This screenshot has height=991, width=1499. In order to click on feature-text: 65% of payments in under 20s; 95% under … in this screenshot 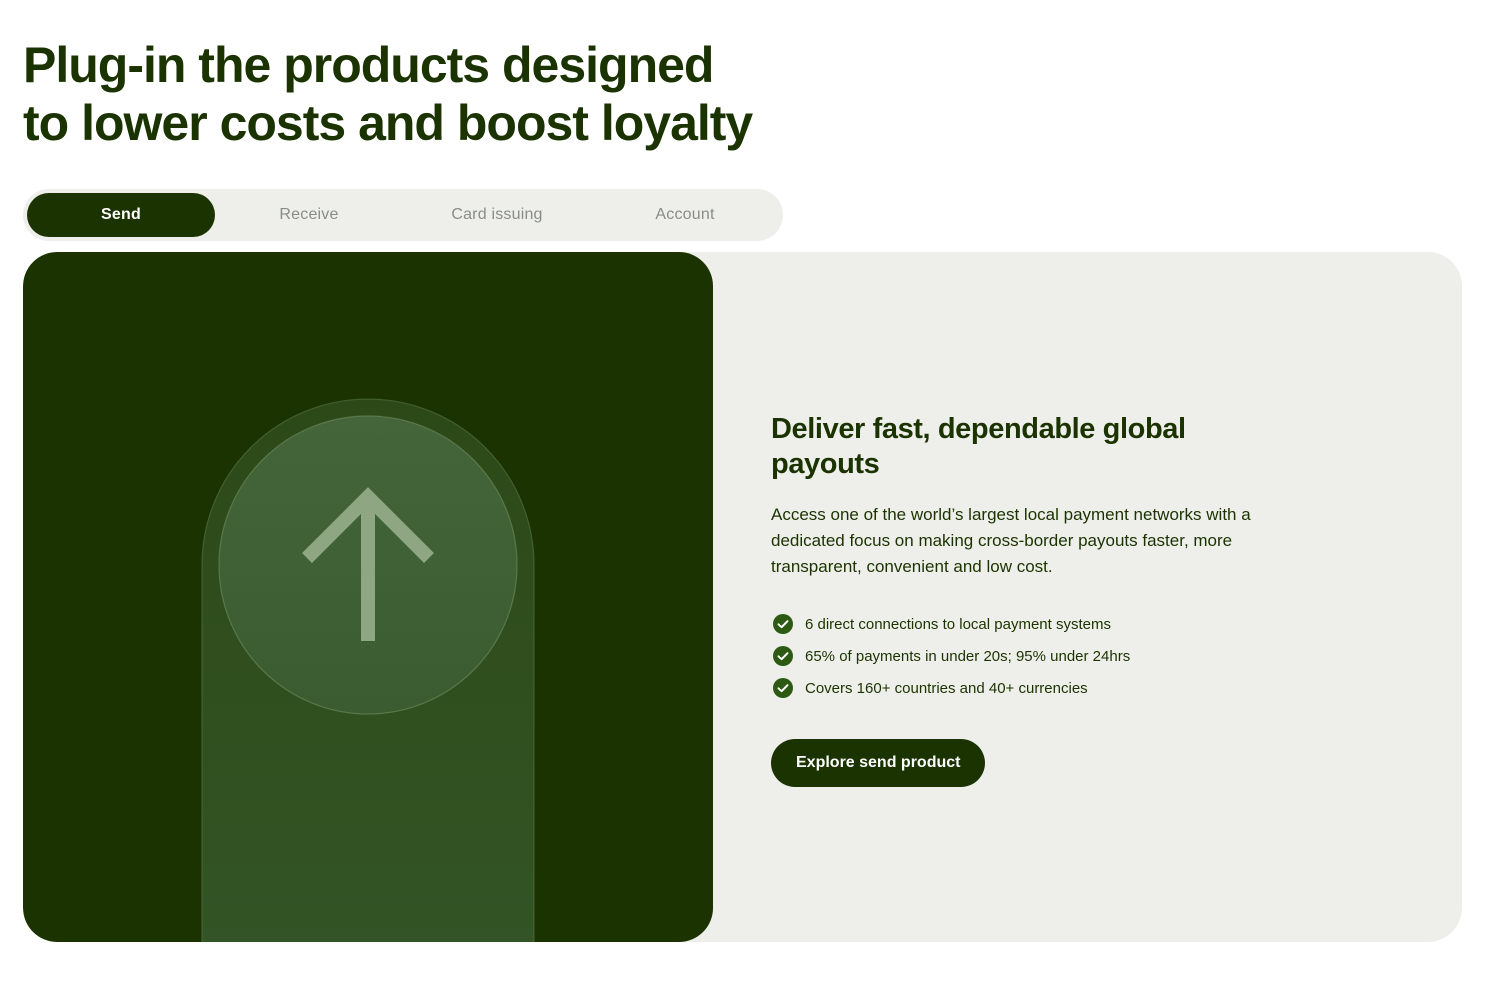, I will do `click(968, 656)`.